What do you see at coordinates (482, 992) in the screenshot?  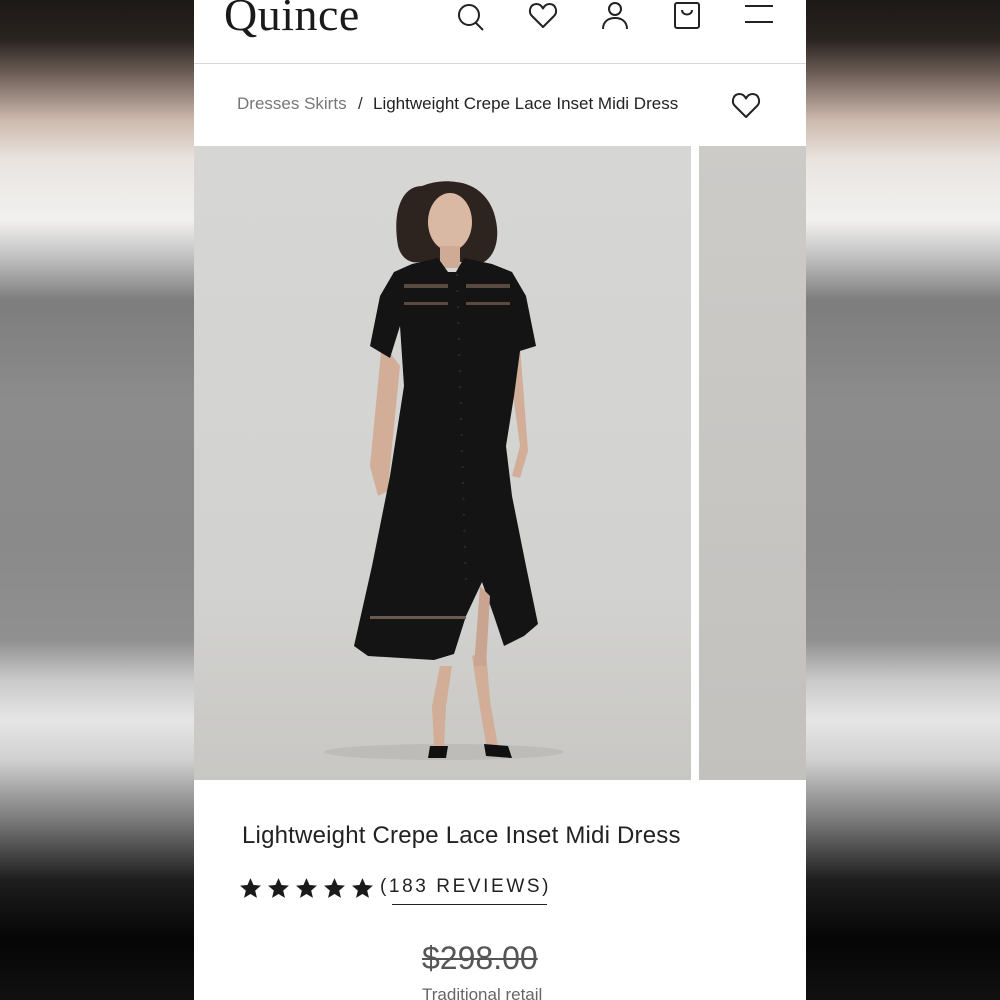 I see `compare-price-label: Traditional retail` at bounding box center [482, 992].